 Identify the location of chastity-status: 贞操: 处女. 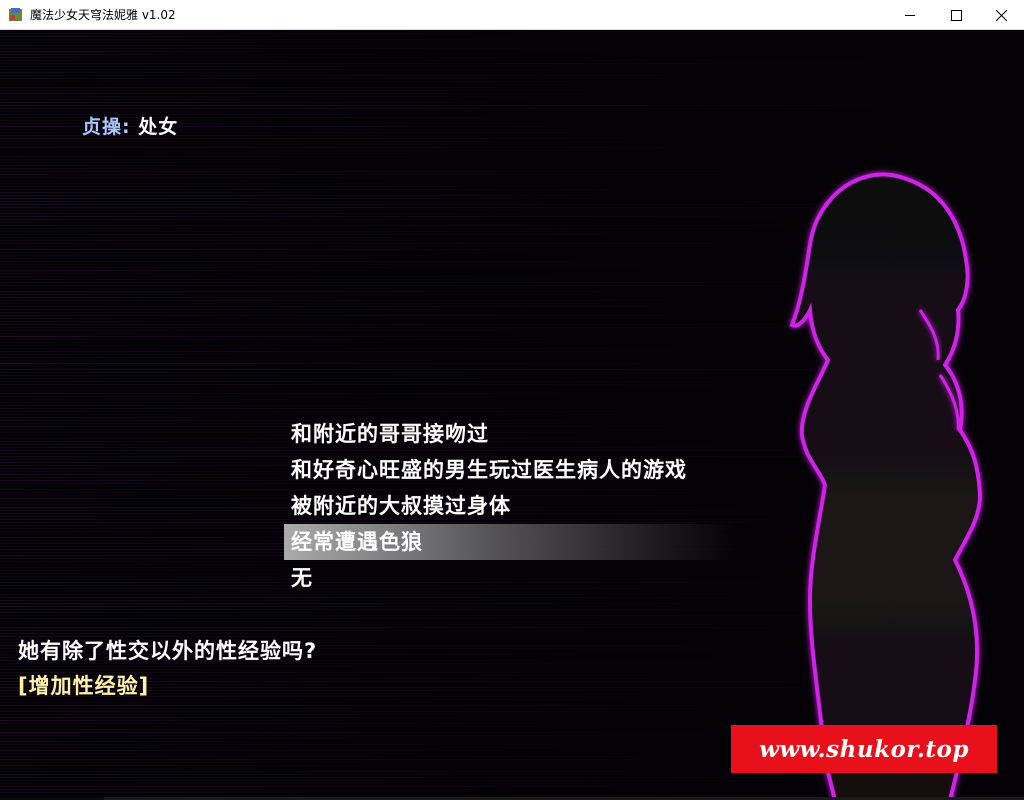
(130, 125).